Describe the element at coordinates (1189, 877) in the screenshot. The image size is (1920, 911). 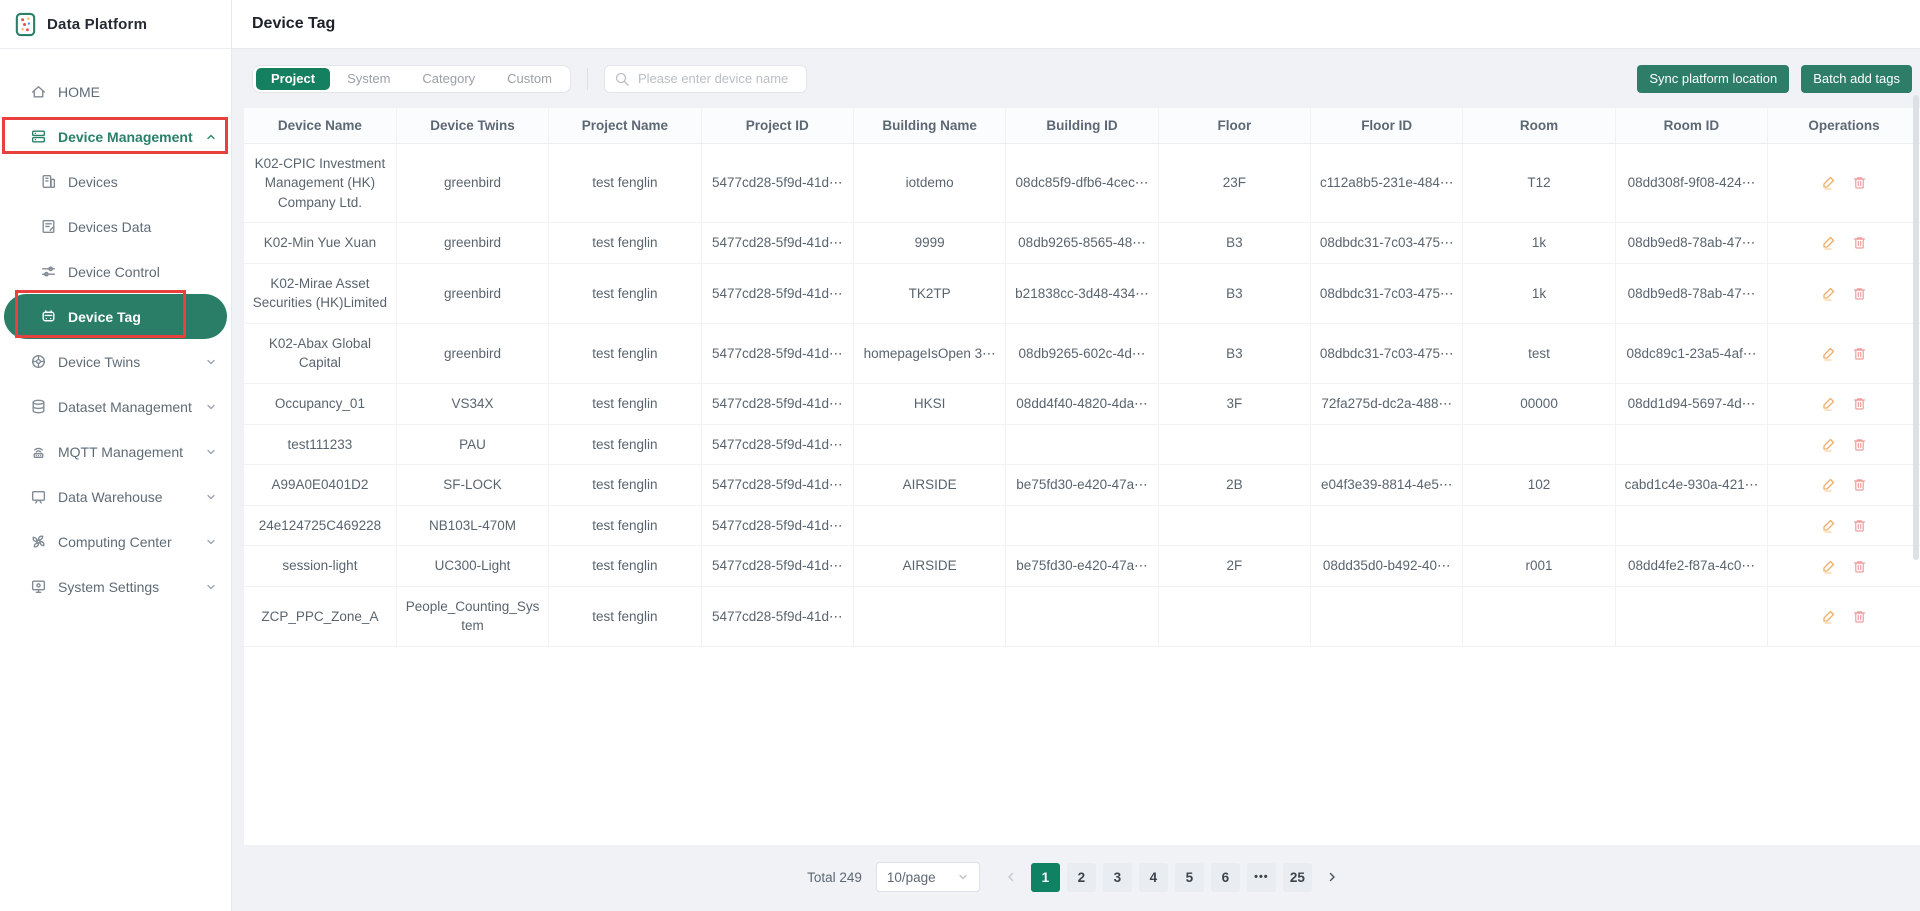
I see `page-button-5: 5` at that location.